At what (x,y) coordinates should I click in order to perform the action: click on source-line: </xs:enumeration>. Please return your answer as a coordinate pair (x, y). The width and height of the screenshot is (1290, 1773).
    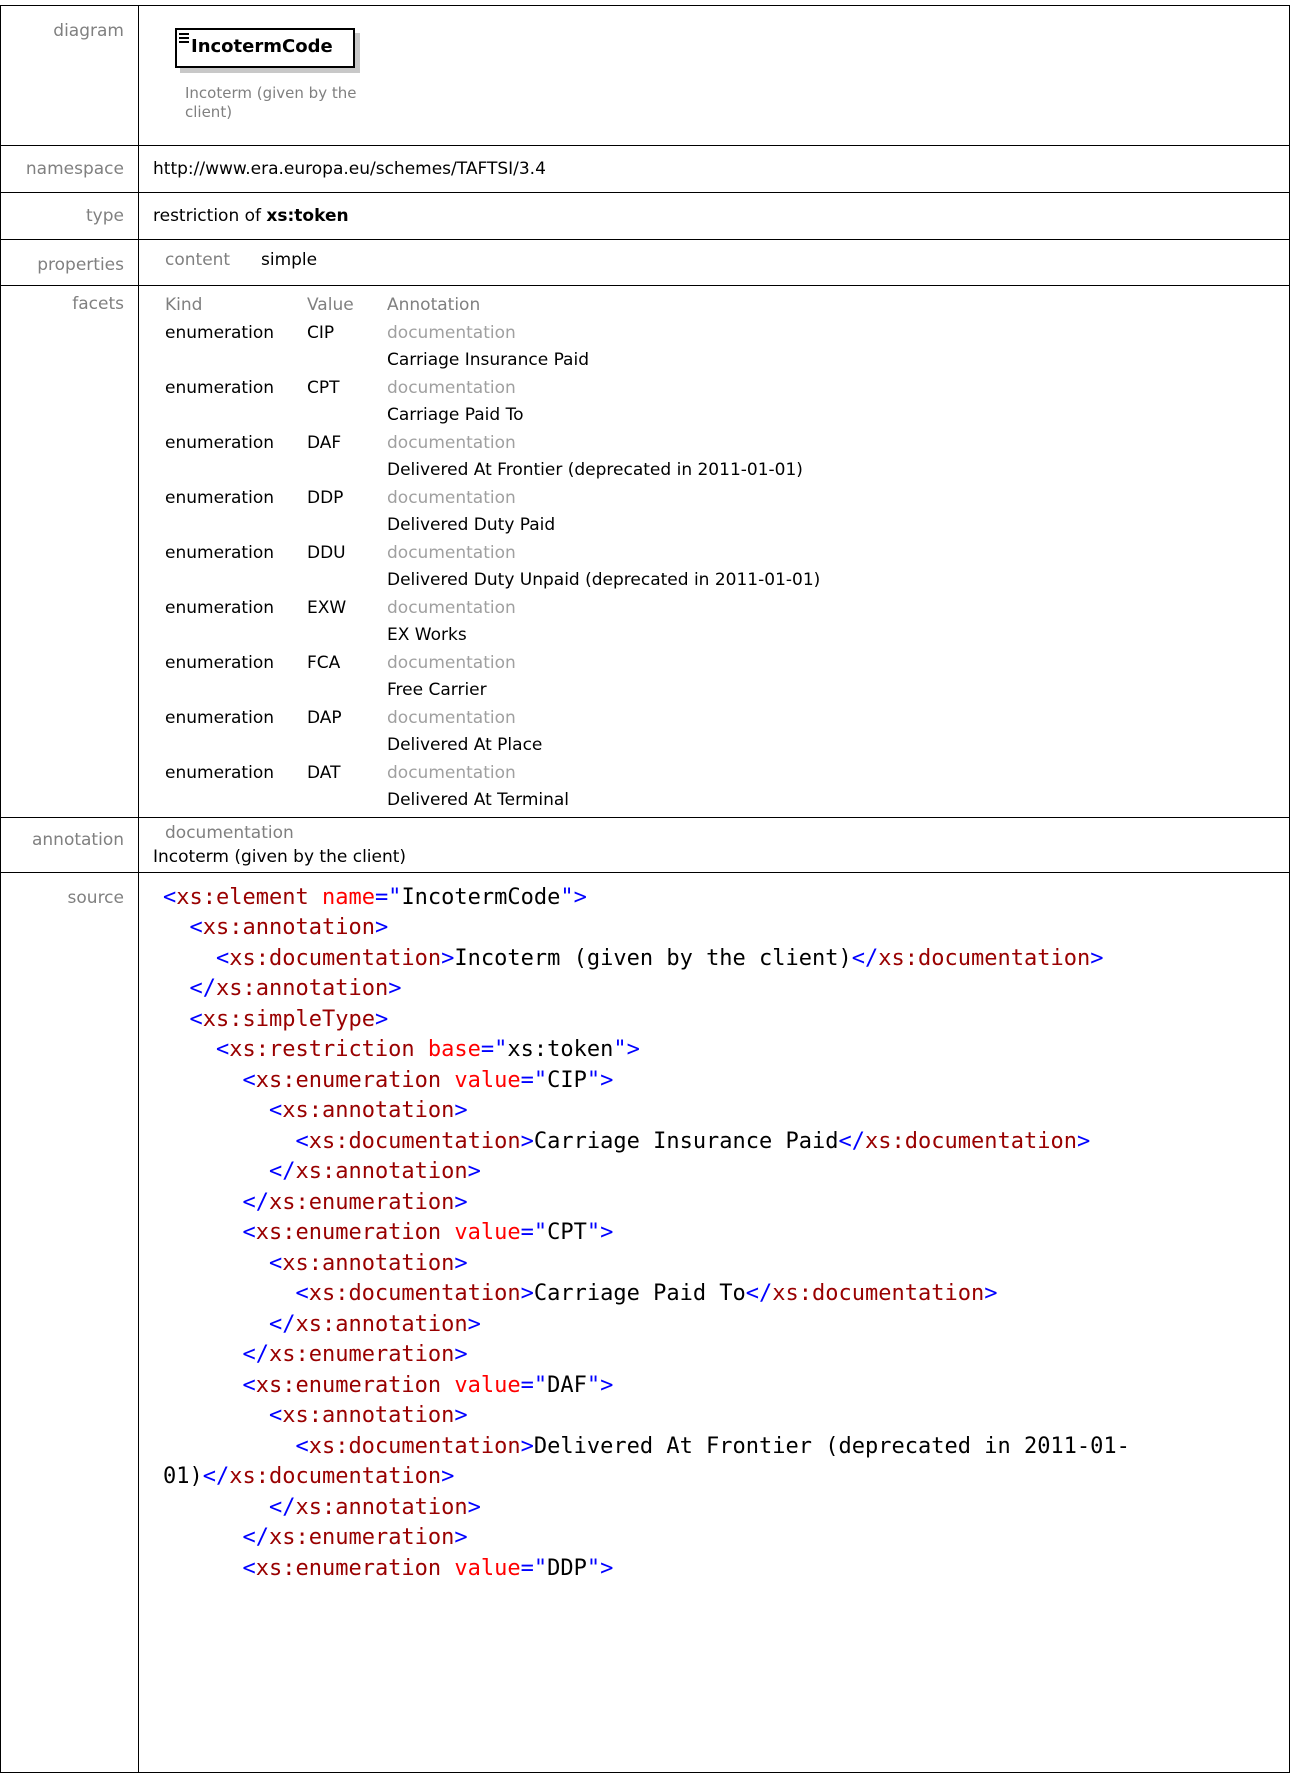
    Looking at the image, I should click on (315, 1537).